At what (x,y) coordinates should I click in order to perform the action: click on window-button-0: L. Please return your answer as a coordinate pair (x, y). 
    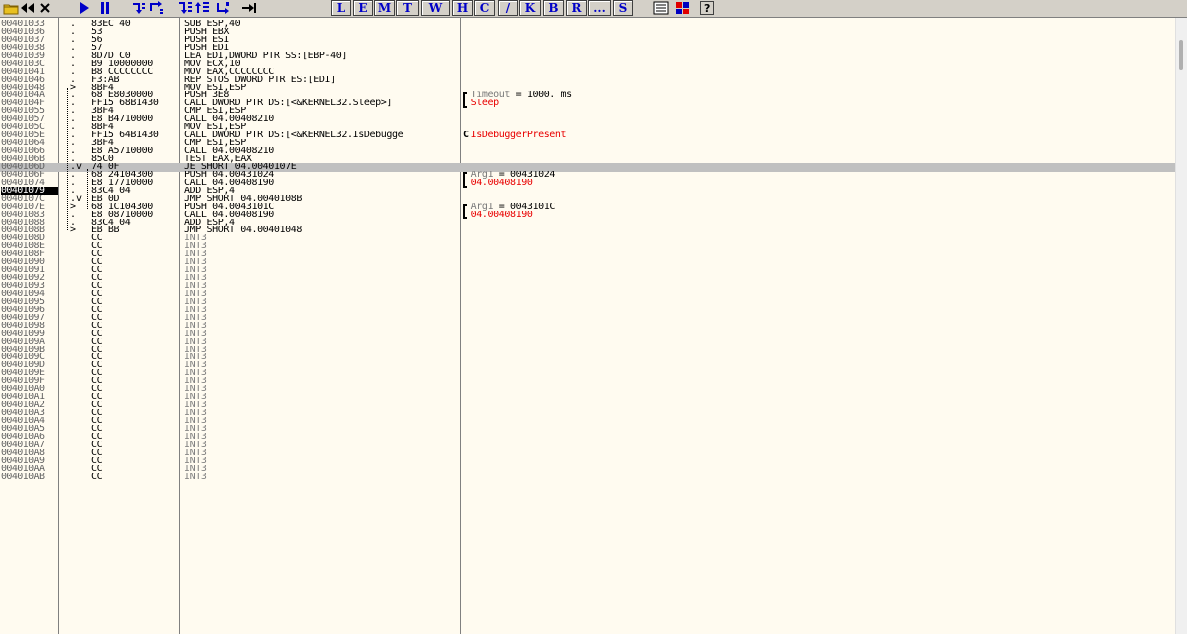
    Looking at the image, I should click on (341, 8).